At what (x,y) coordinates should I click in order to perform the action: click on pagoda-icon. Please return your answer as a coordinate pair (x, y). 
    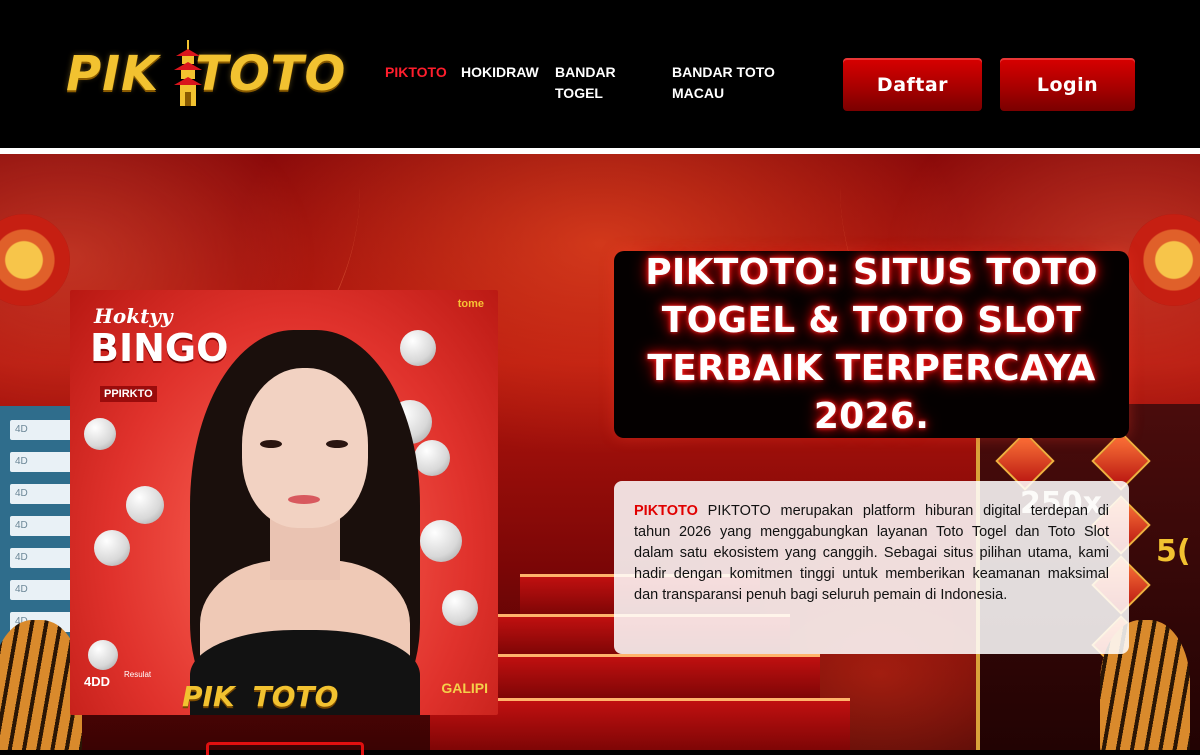
    Looking at the image, I should click on (188, 73).